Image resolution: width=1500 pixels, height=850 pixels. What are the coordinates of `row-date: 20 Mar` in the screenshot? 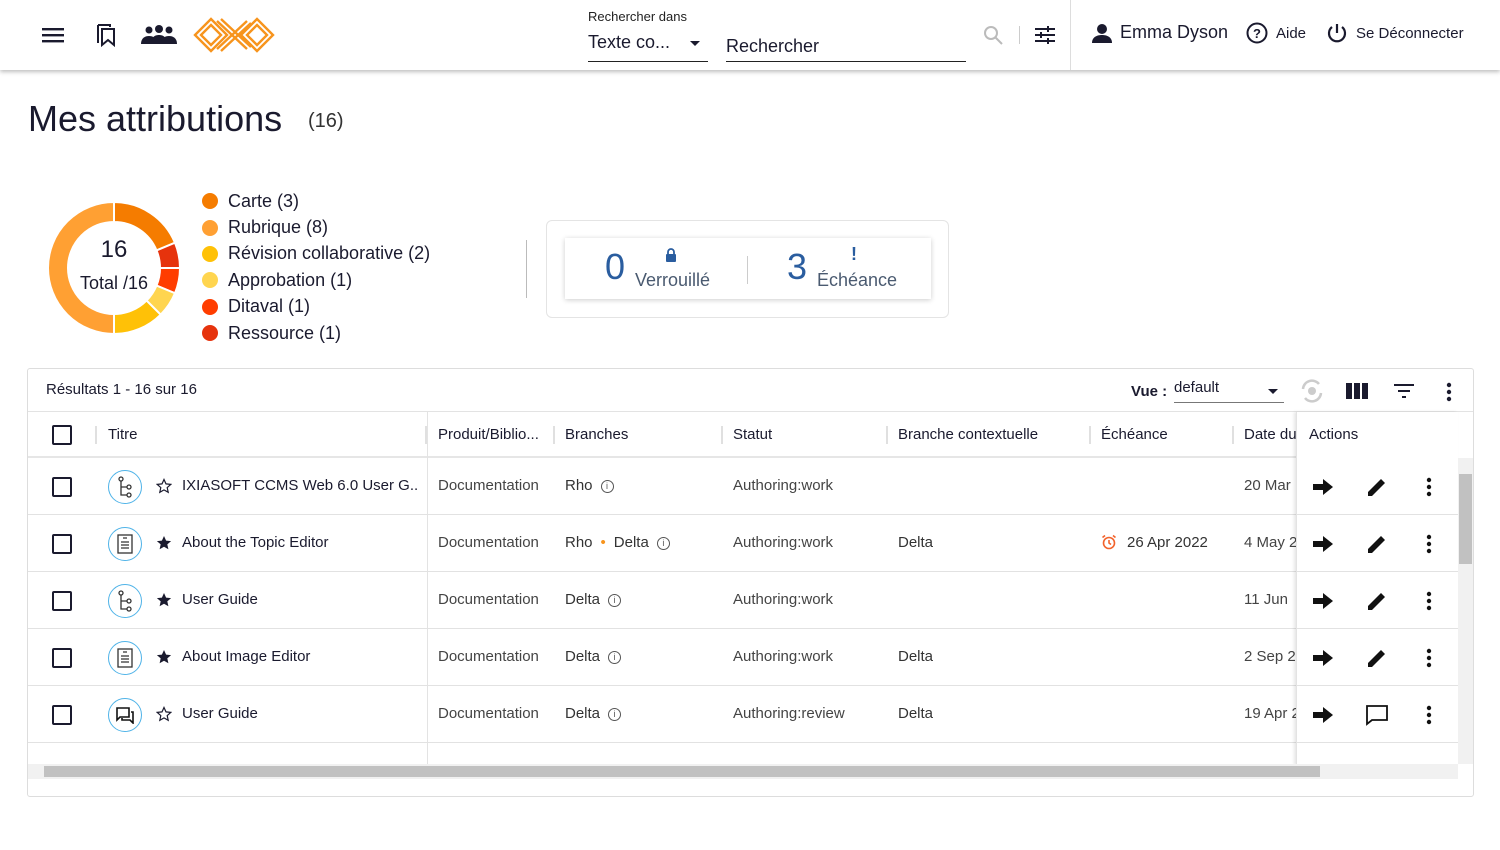 It's located at (1267, 485).